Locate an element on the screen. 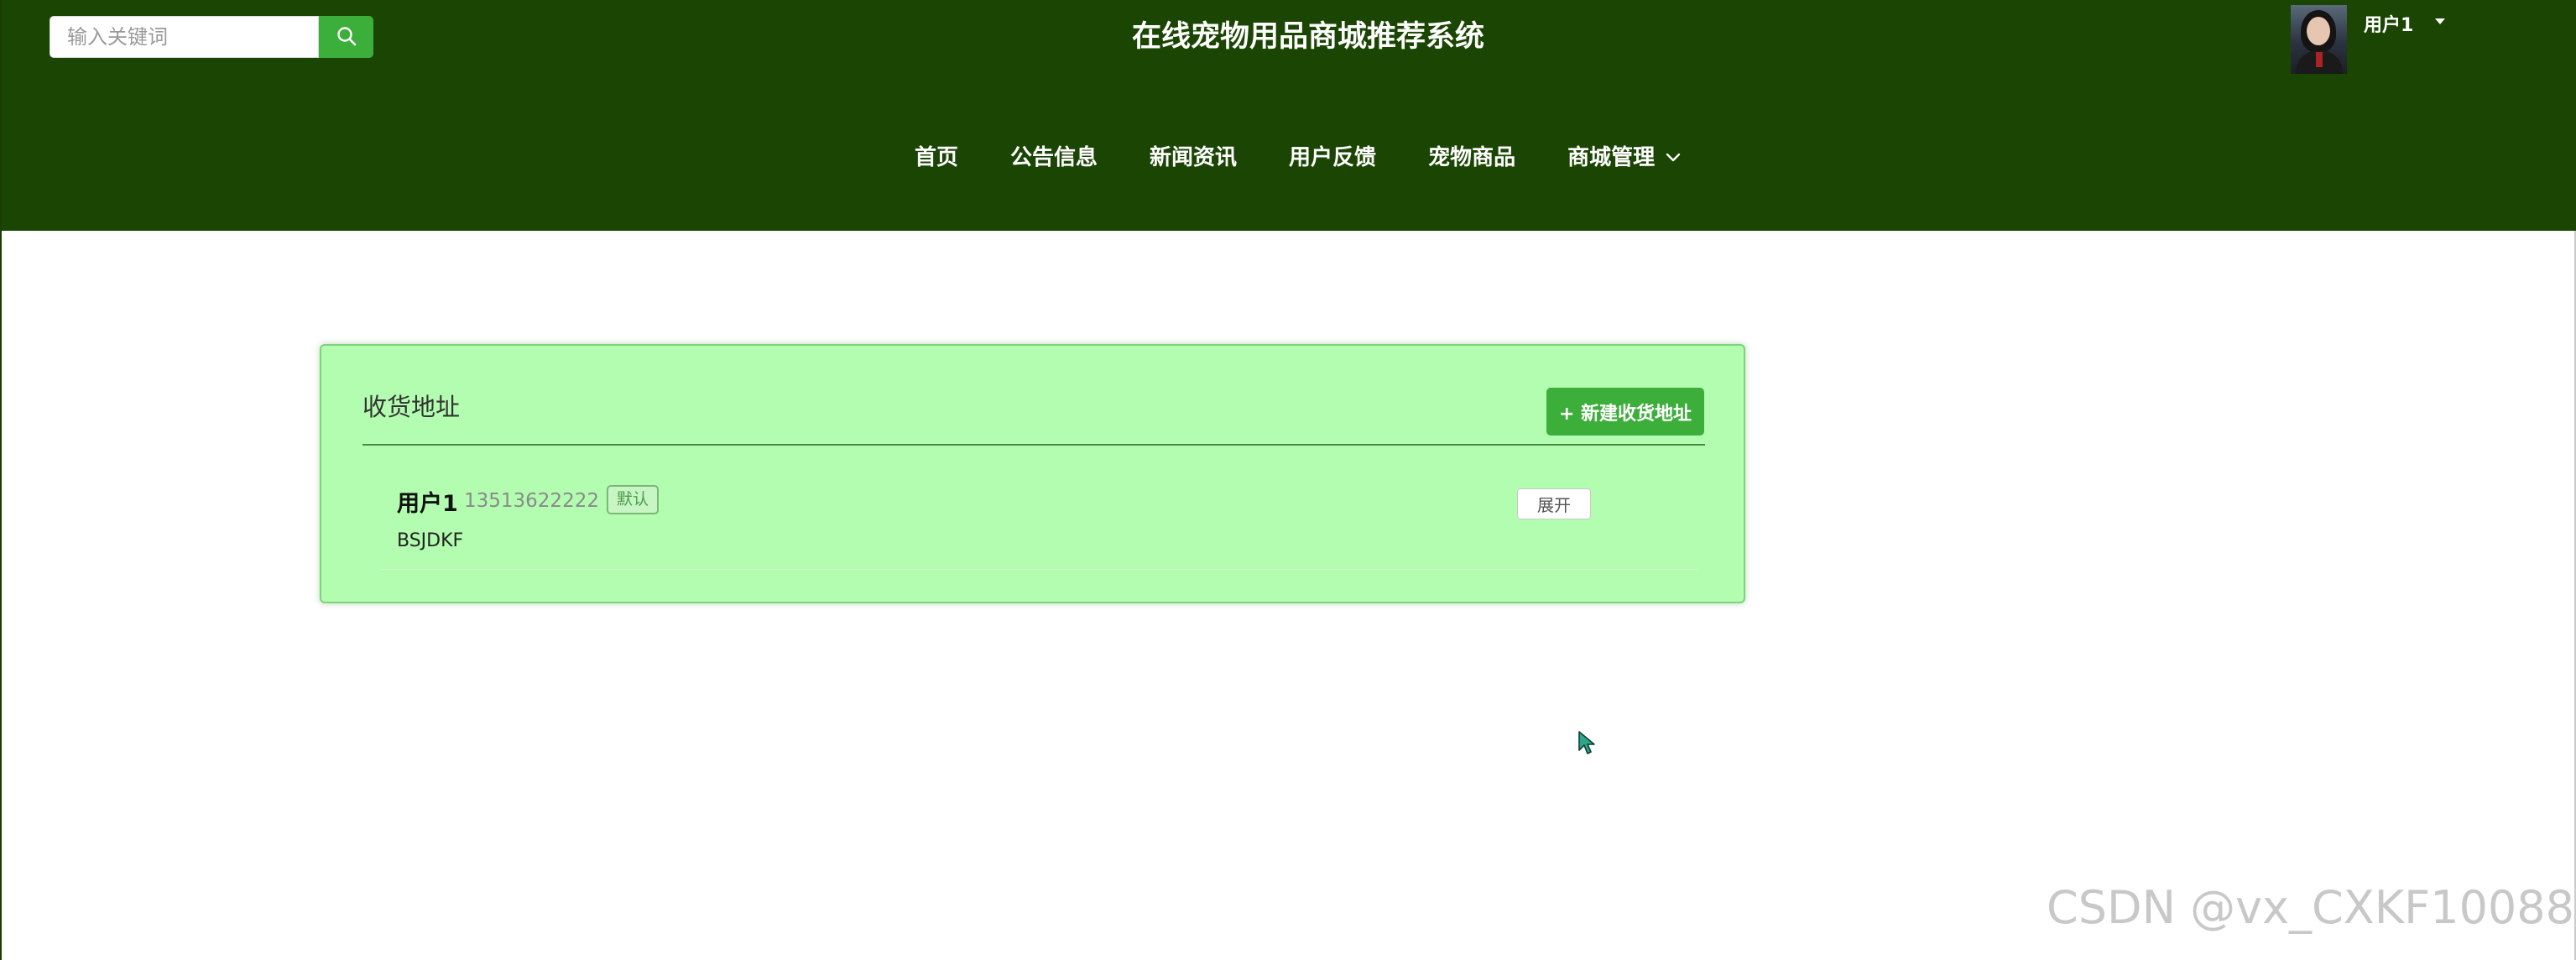 The width and height of the screenshot is (2576, 960). address-item: 用户1 13513622222 默认 BSJDKF 展开 is located at coordinates (1038, 521).